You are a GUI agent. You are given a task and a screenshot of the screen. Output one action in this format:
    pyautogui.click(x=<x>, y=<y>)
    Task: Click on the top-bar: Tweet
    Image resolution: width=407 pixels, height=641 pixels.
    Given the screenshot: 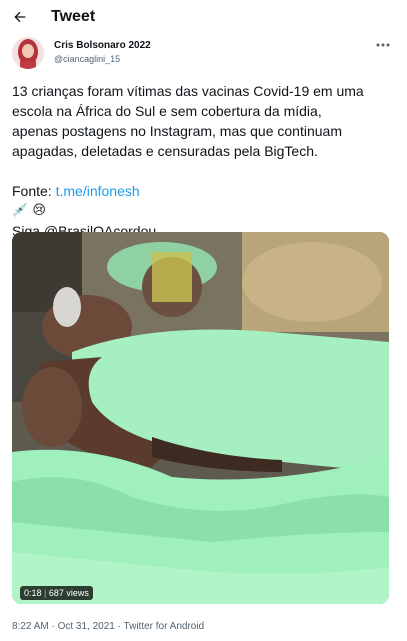 What is the action you would take?
    pyautogui.click(x=203, y=17)
    